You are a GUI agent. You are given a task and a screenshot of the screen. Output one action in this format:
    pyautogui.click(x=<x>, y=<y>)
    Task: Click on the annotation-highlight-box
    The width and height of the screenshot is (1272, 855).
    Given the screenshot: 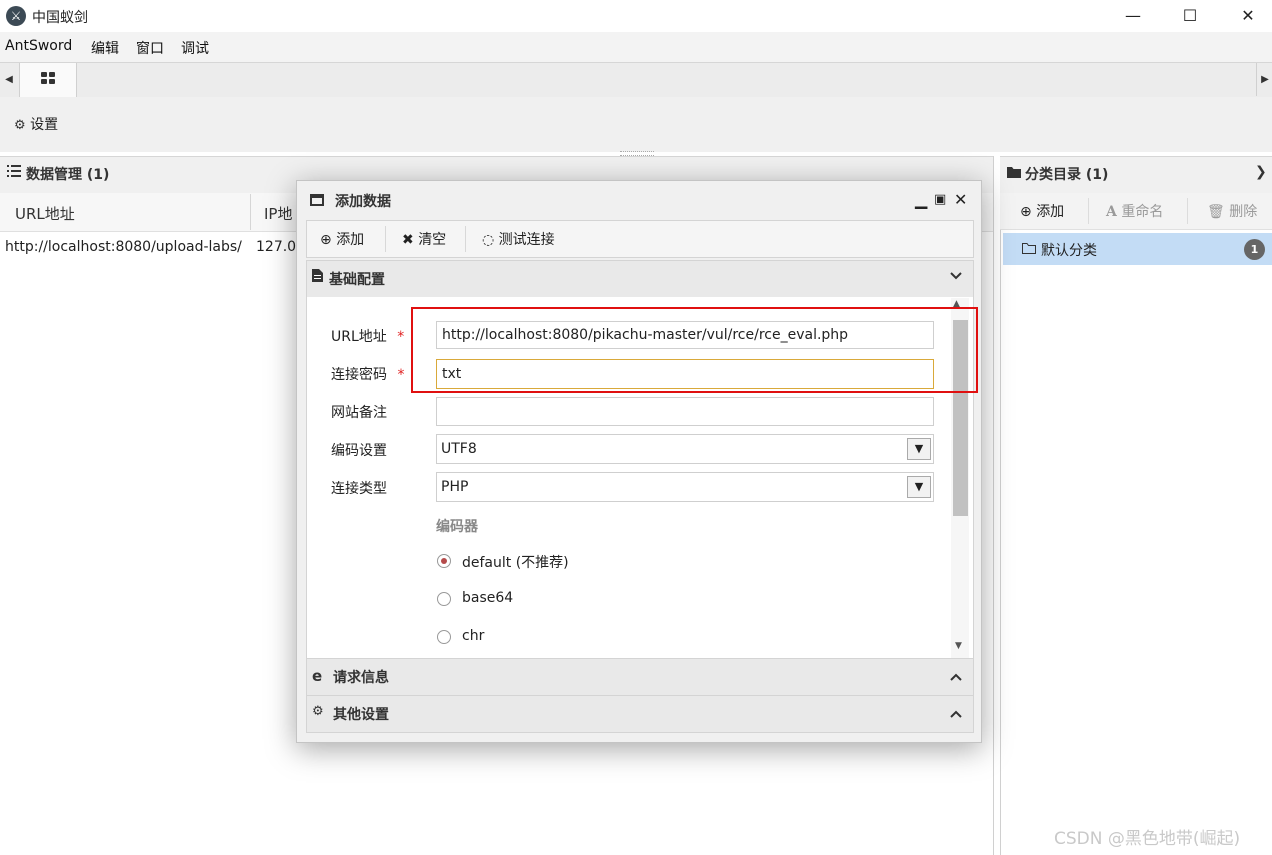 What is the action you would take?
    pyautogui.click(x=694, y=350)
    